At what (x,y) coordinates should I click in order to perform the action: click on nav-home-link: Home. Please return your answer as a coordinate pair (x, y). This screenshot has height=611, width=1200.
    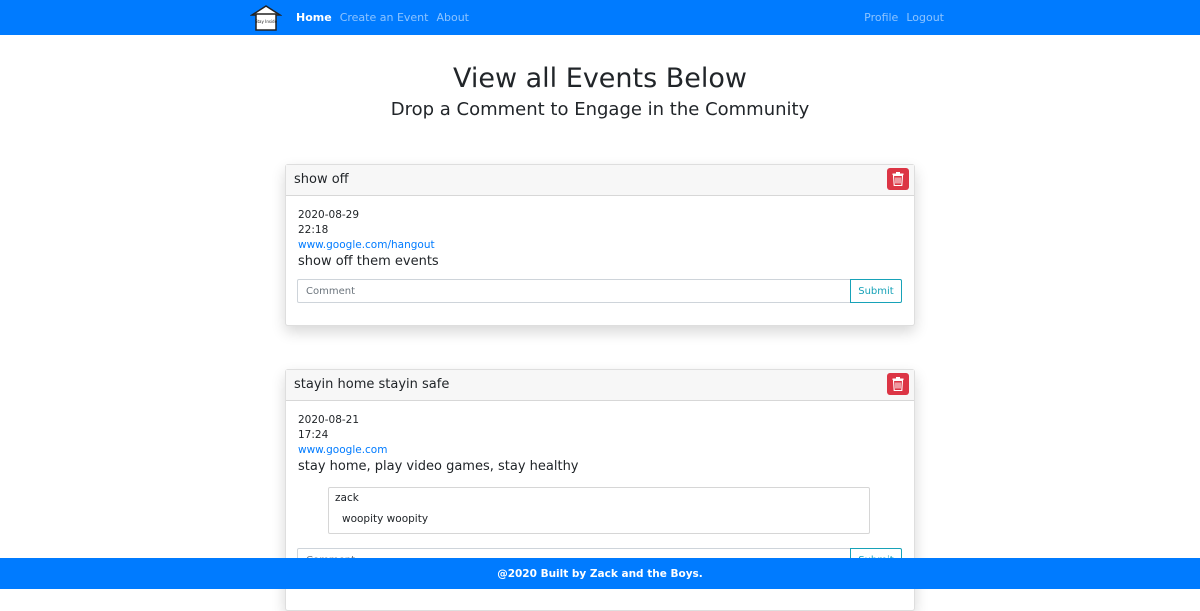
    Looking at the image, I should click on (314, 17).